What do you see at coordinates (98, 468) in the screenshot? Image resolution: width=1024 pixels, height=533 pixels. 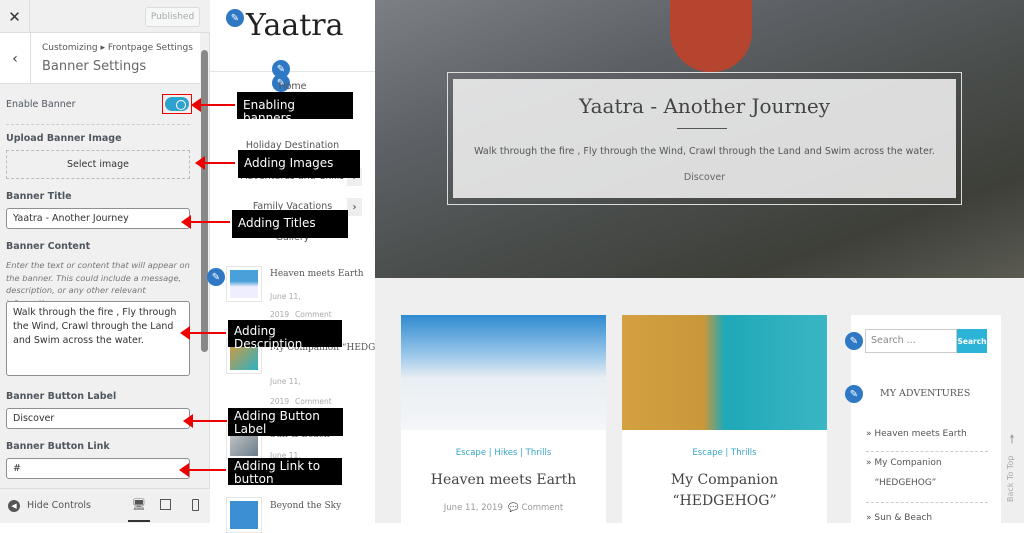 I see `button-link-input: #` at bounding box center [98, 468].